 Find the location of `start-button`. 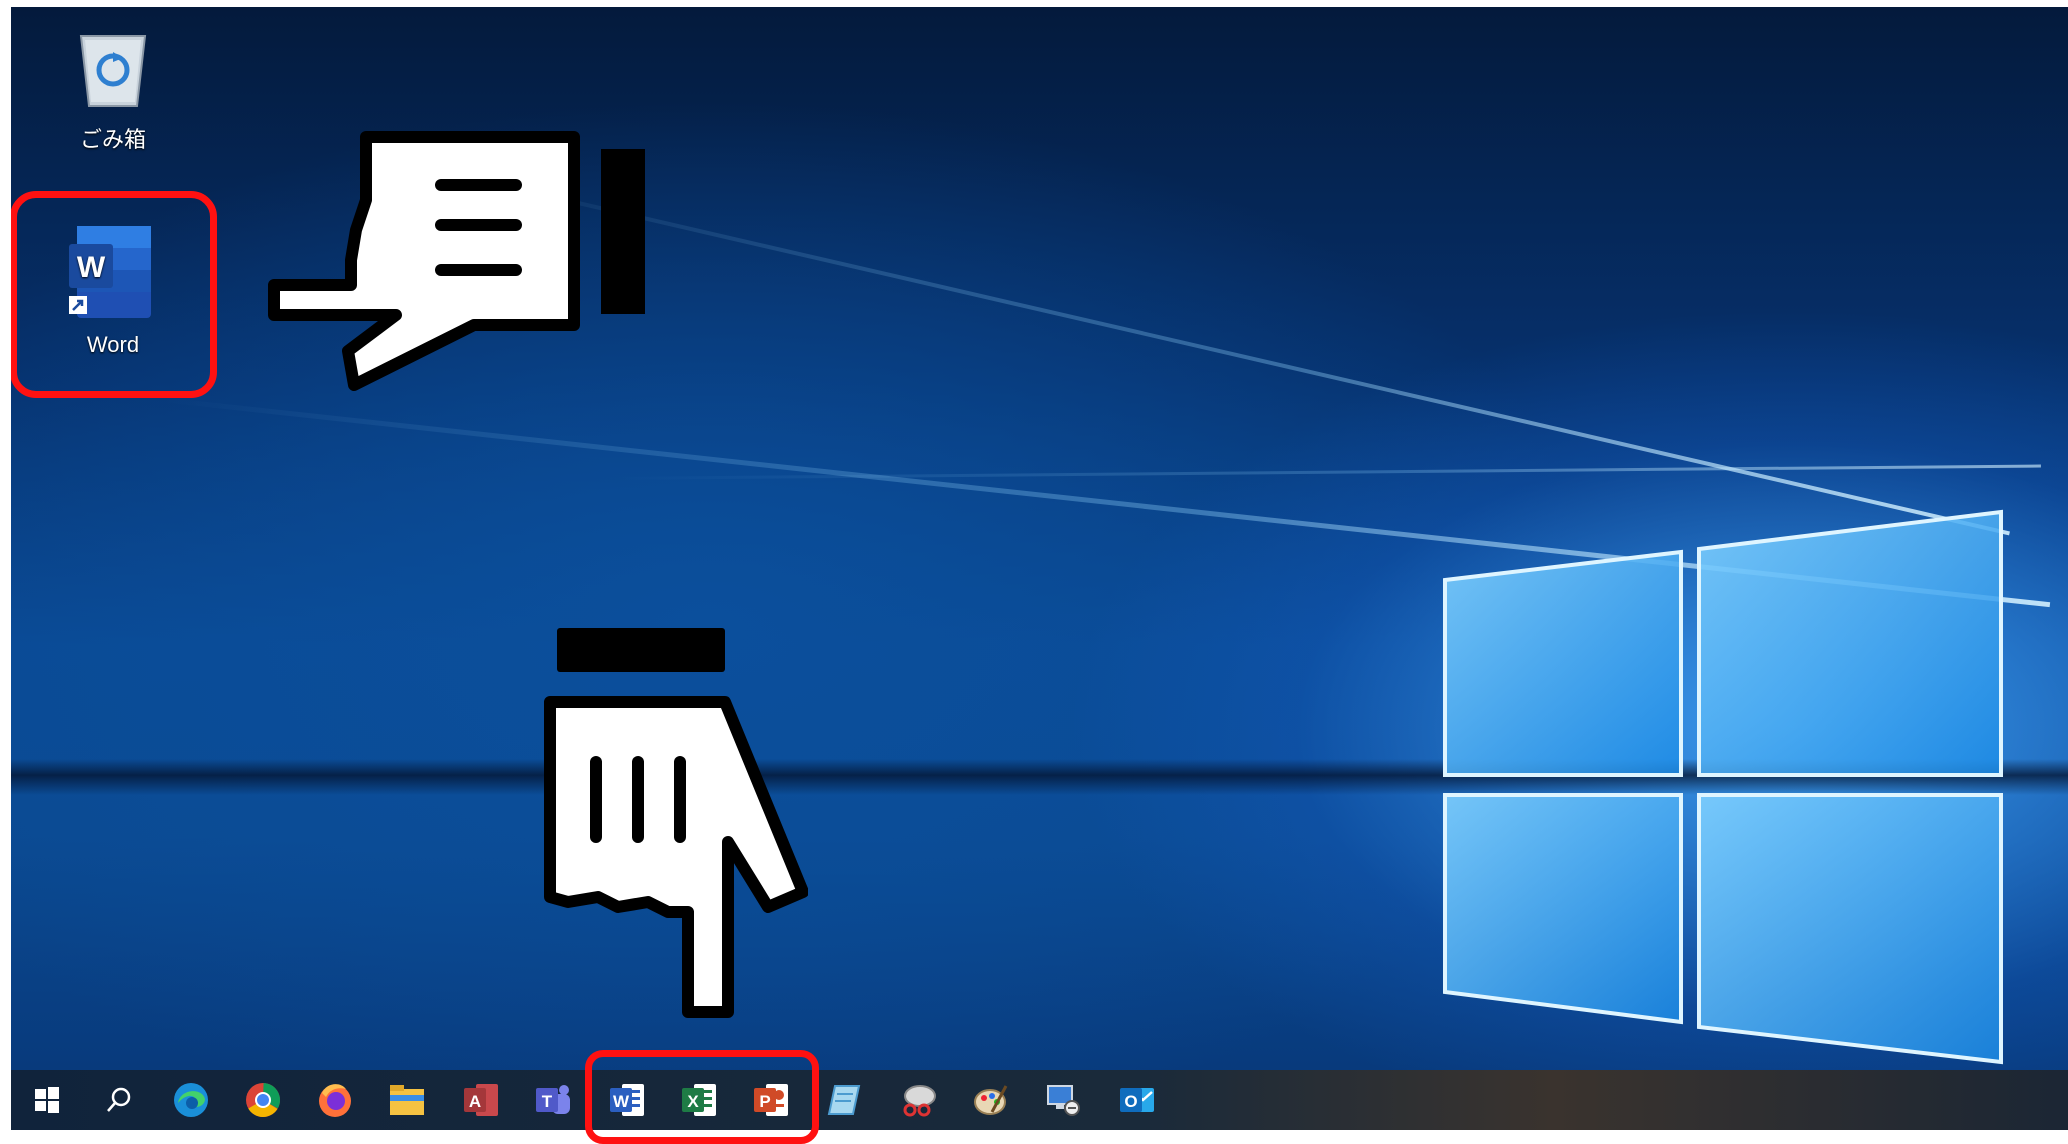

start-button is located at coordinates (47, 1100).